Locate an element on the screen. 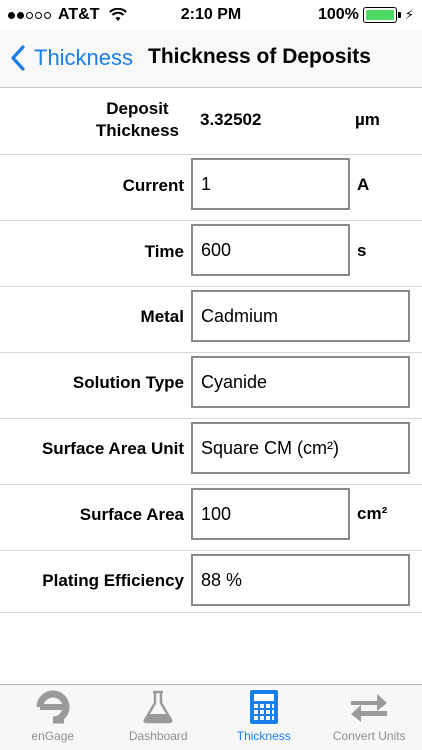 This screenshot has height=750, width=422. time-label: Time is located at coordinates (164, 251).